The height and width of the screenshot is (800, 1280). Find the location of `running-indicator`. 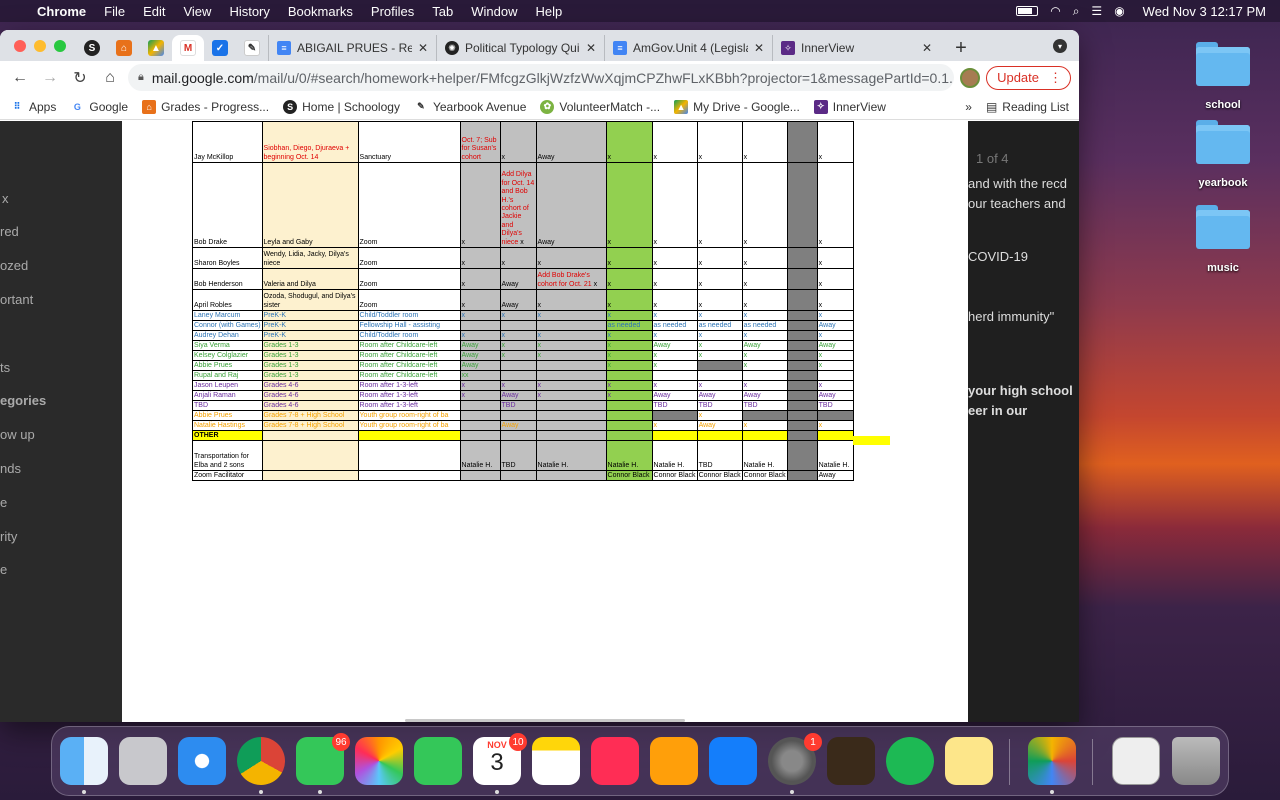

running-indicator is located at coordinates (84, 792).